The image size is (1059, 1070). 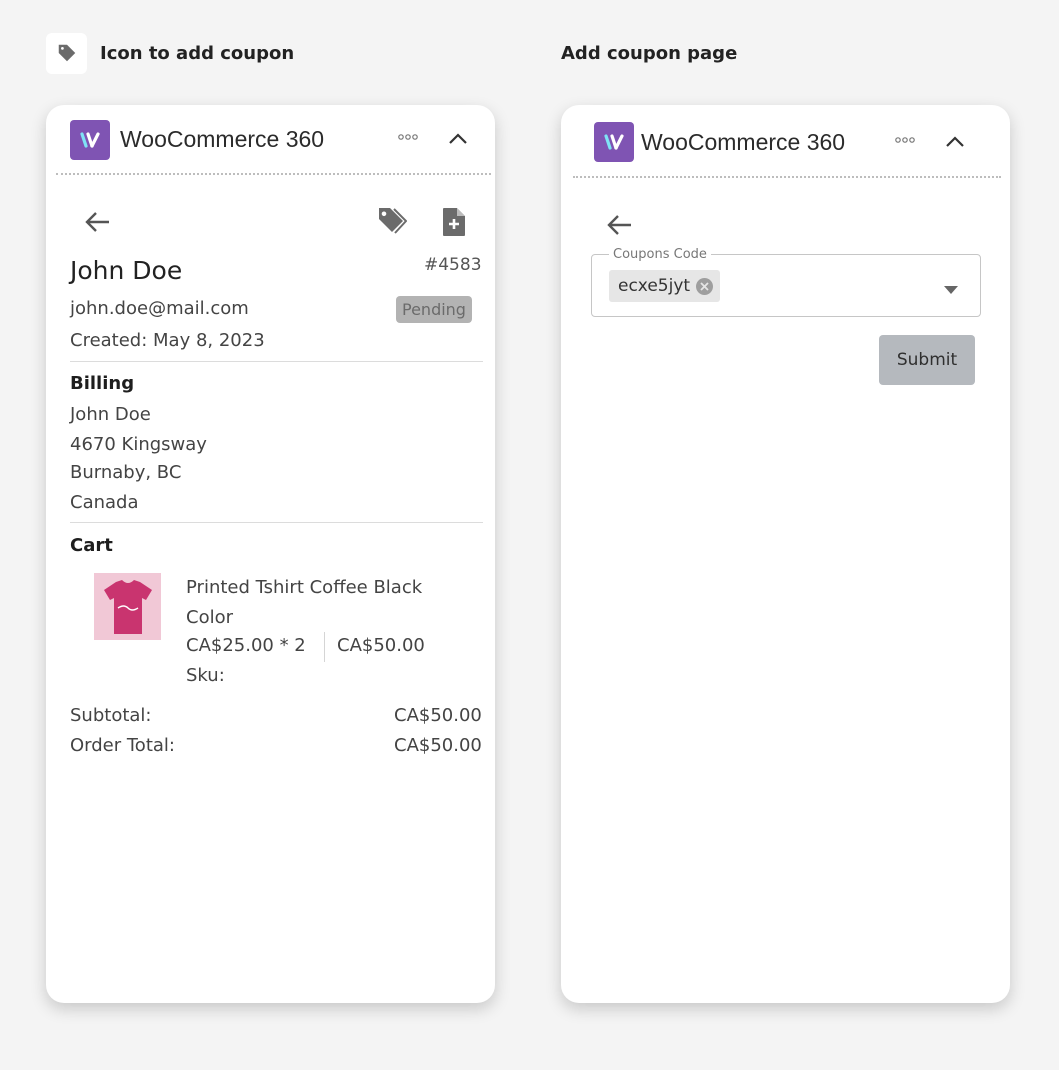 What do you see at coordinates (197, 53) in the screenshot?
I see `caption-left-text: Icon to add coupon` at bounding box center [197, 53].